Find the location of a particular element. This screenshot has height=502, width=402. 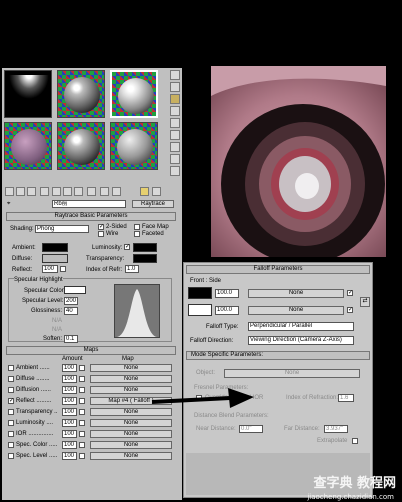

put-to-scene-icon is located at coordinates (20, 191).